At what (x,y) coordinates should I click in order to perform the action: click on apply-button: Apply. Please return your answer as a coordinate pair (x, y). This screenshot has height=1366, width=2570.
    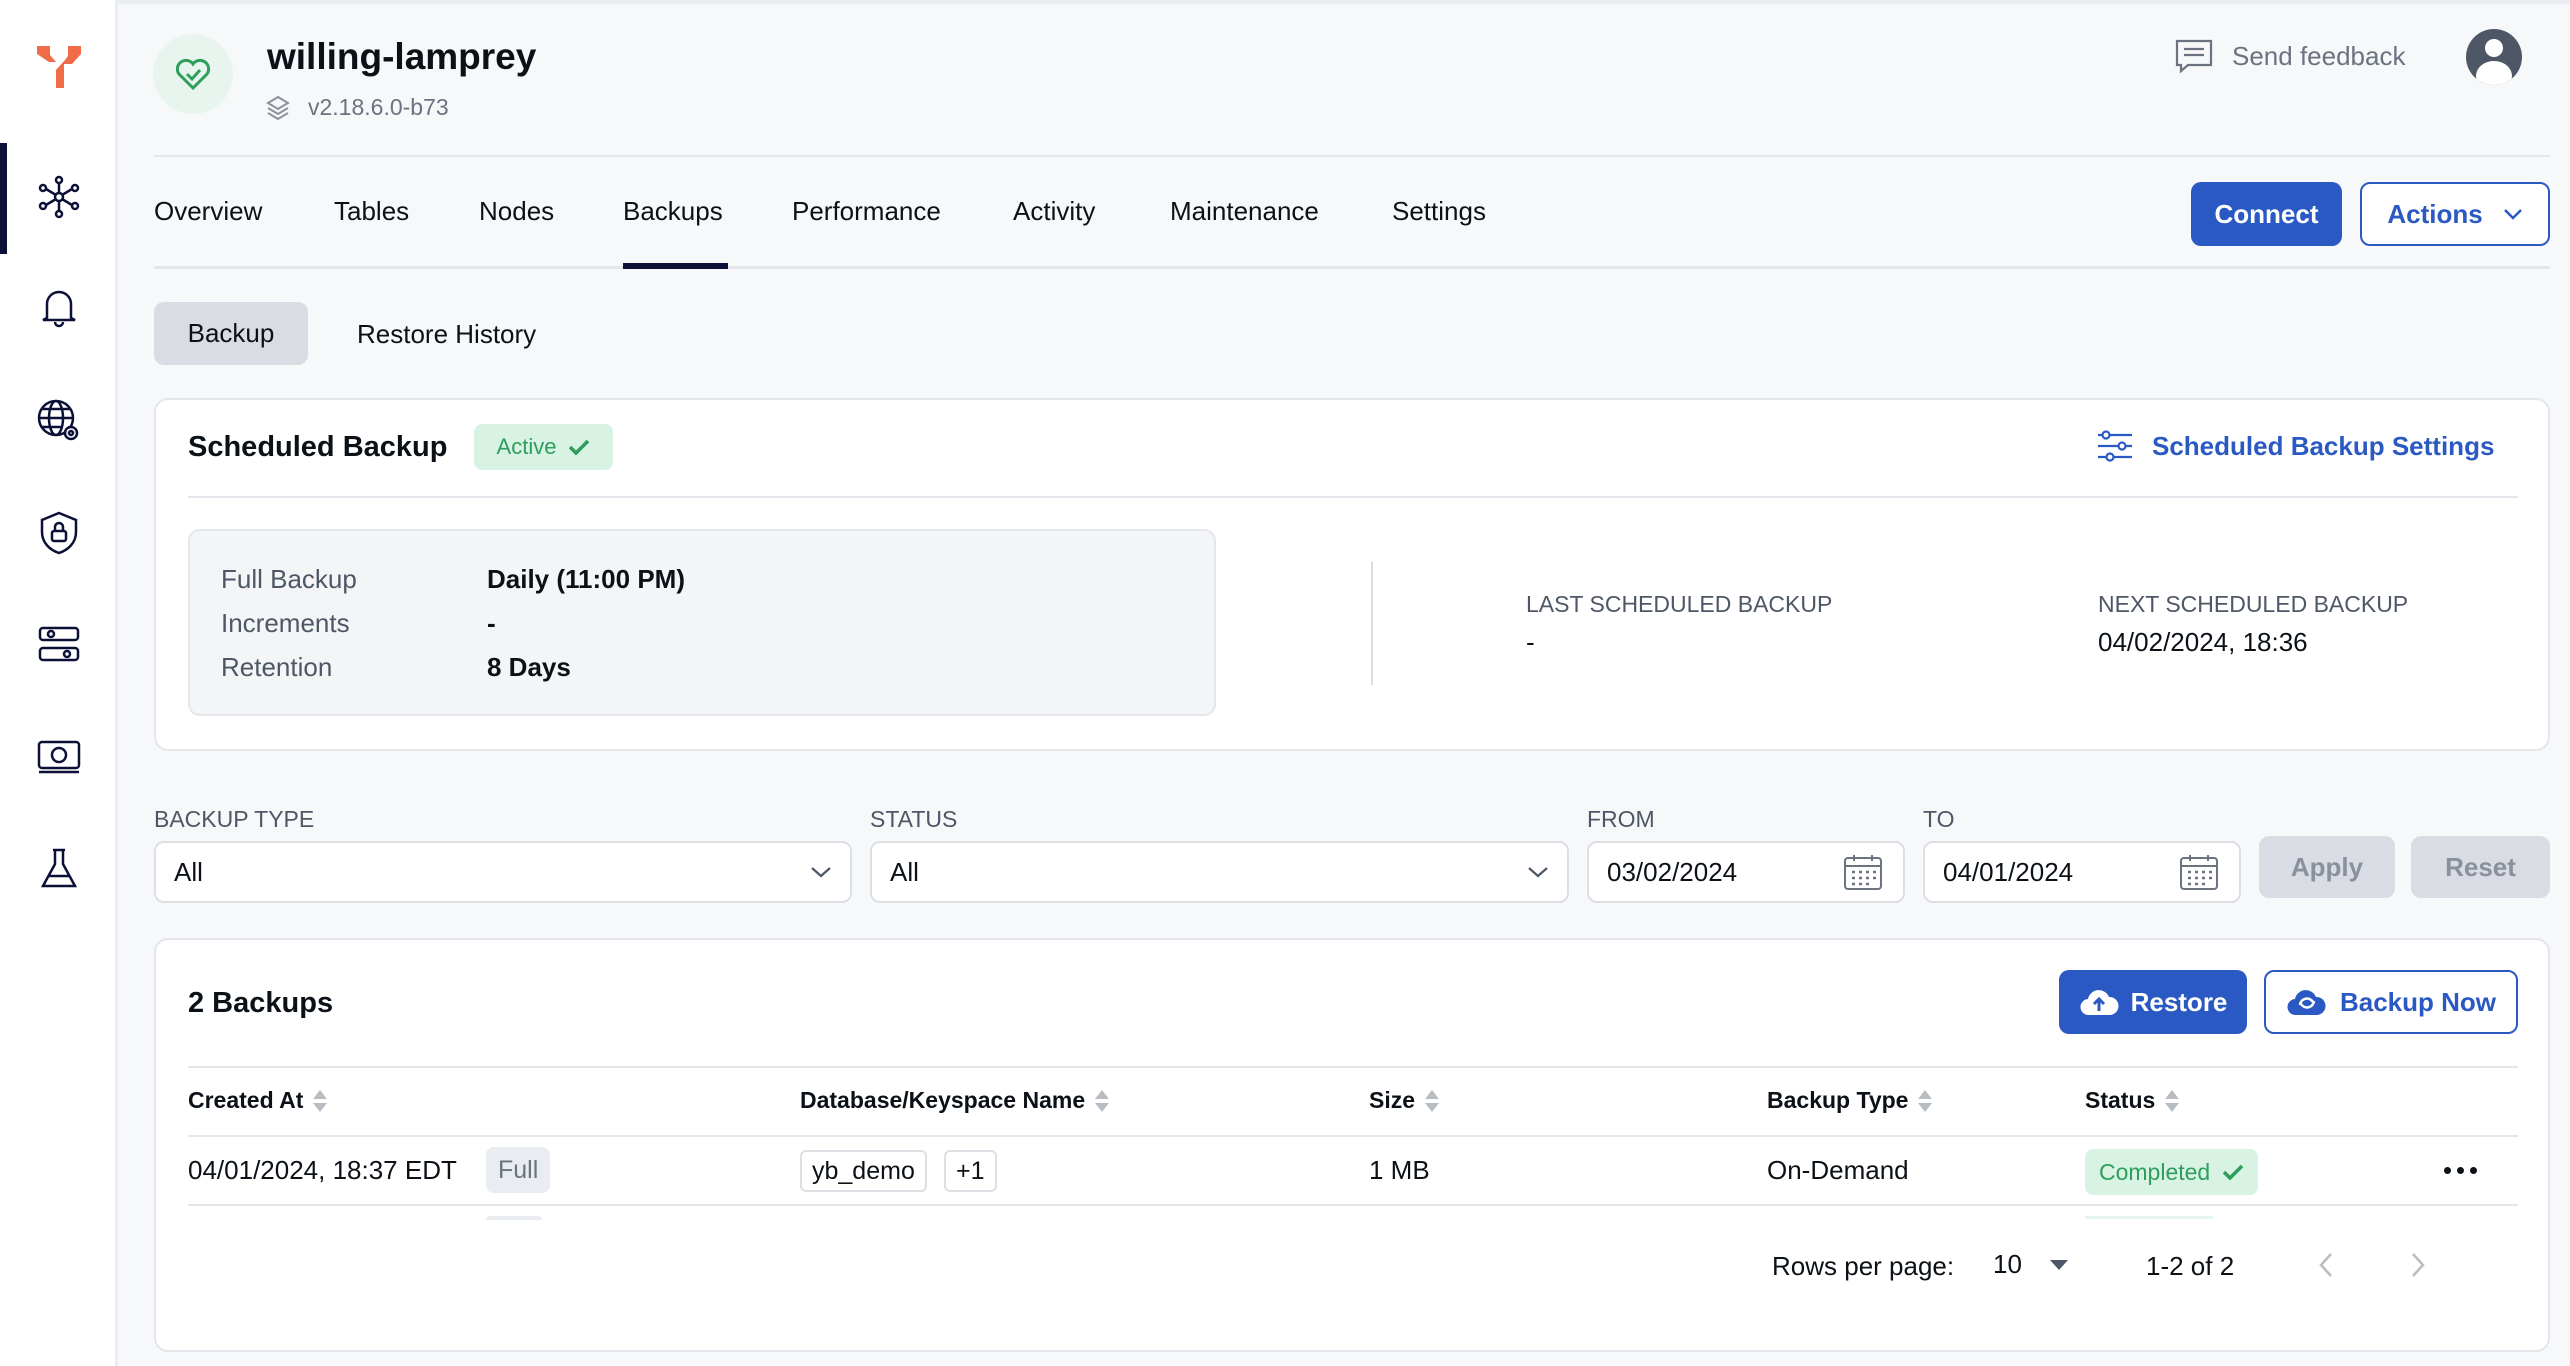
    Looking at the image, I should click on (2327, 867).